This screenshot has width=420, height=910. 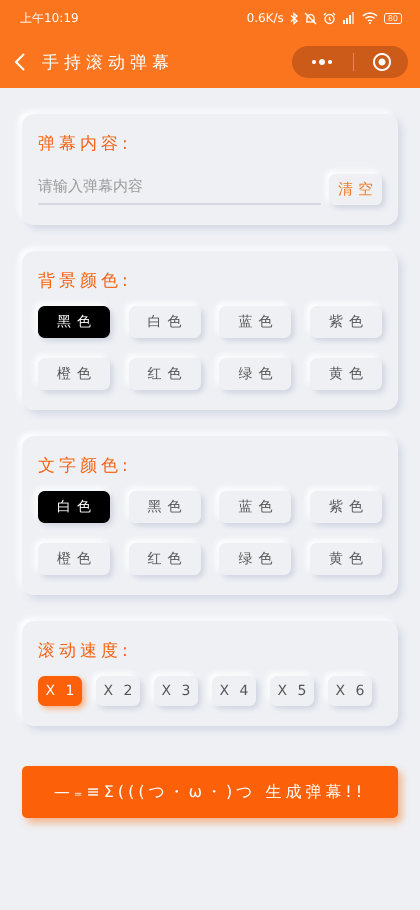 I want to click on speed-option: X 5, so click(x=292, y=691).